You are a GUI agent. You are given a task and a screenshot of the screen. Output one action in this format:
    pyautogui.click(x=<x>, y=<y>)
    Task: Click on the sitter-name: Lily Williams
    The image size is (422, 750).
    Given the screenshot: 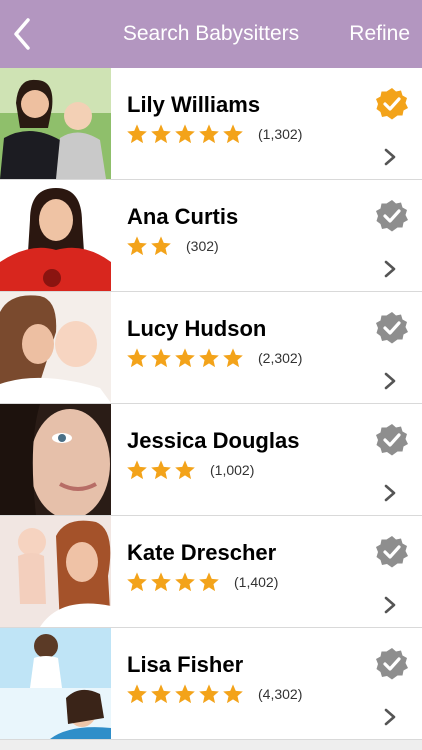 What is the action you would take?
    pyautogui.click(x=194, y=104)
    